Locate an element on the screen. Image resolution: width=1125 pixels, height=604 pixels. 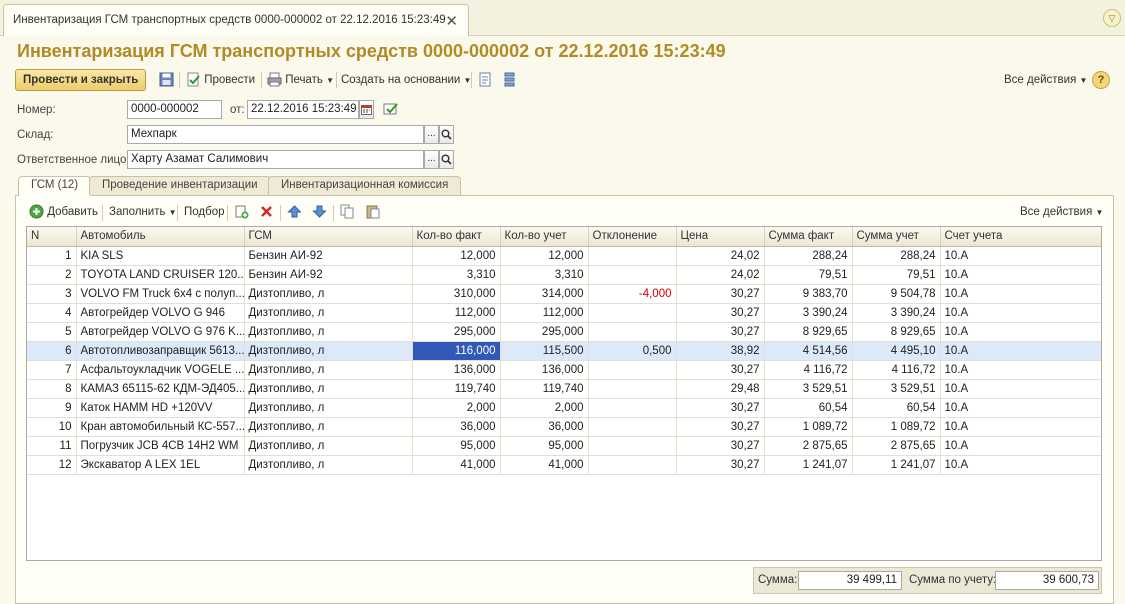
calendar-icon is located at coordinates (366, 109).